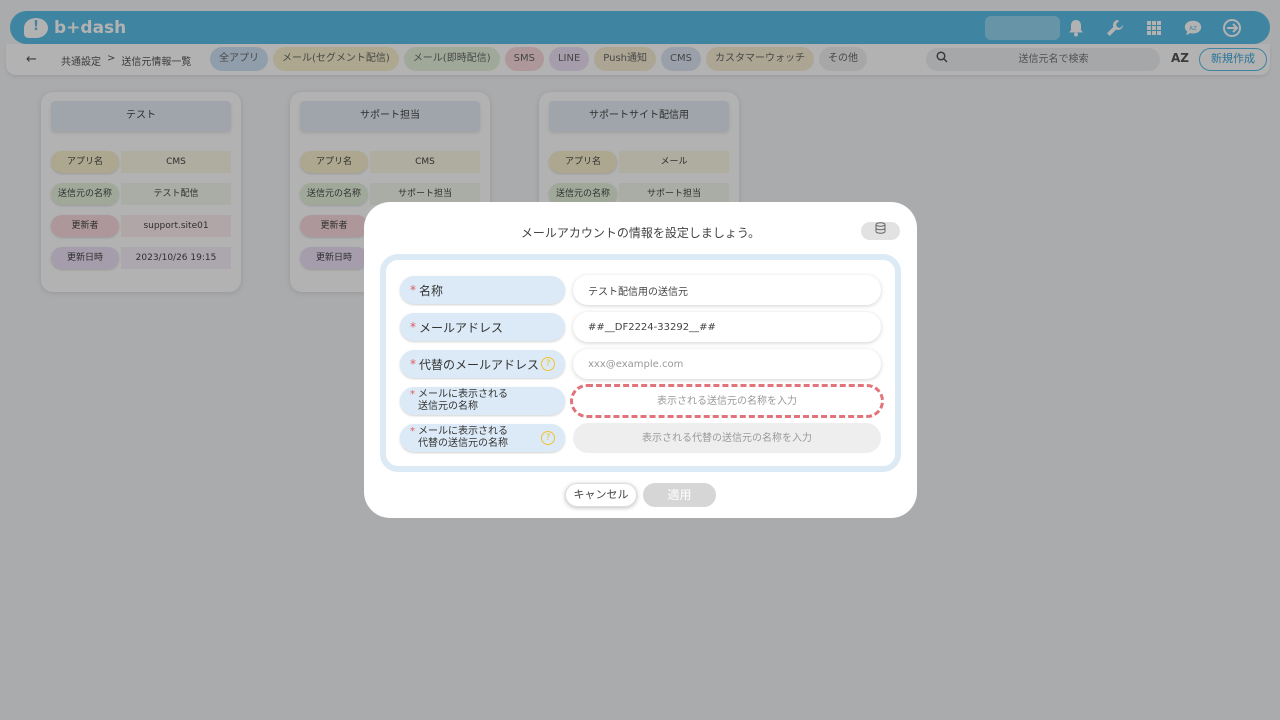 Image resolution: width=1280 pixels, height=720 pixels. What do you see at coordinates (727, 327) in the screenshot?
I see `email-input` at bounding box center [727, 327].